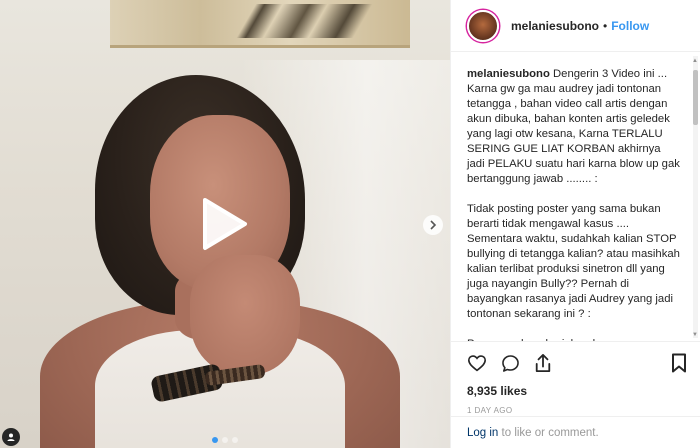 The width and height of the screenshot is (700, 448). Describe the element at coordinates (548, 433) in the screenshot. I see `login-prompt-text: to like or comment.` at that location.